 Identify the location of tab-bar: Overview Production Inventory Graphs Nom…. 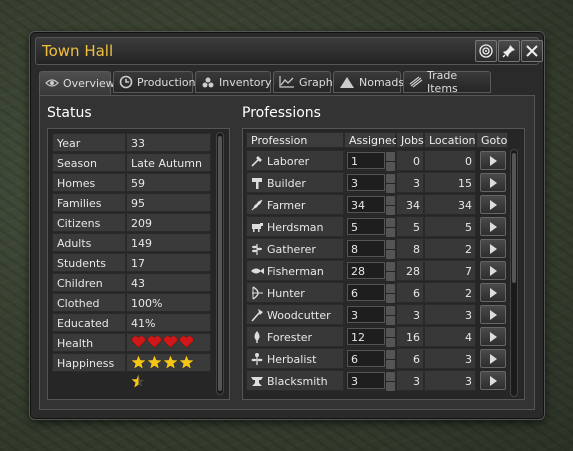
(287, 82).